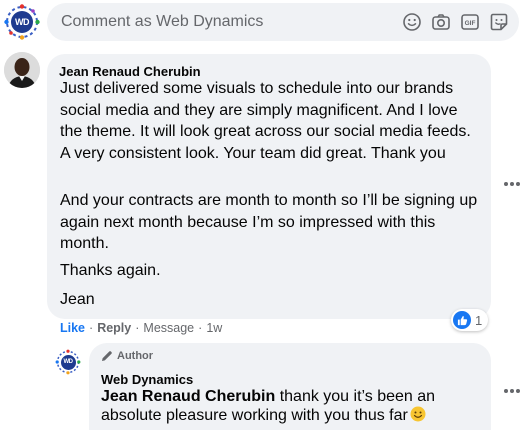 This screenshot has height=430, width=530. I want to click on like-action: Like, so click(72, 328).